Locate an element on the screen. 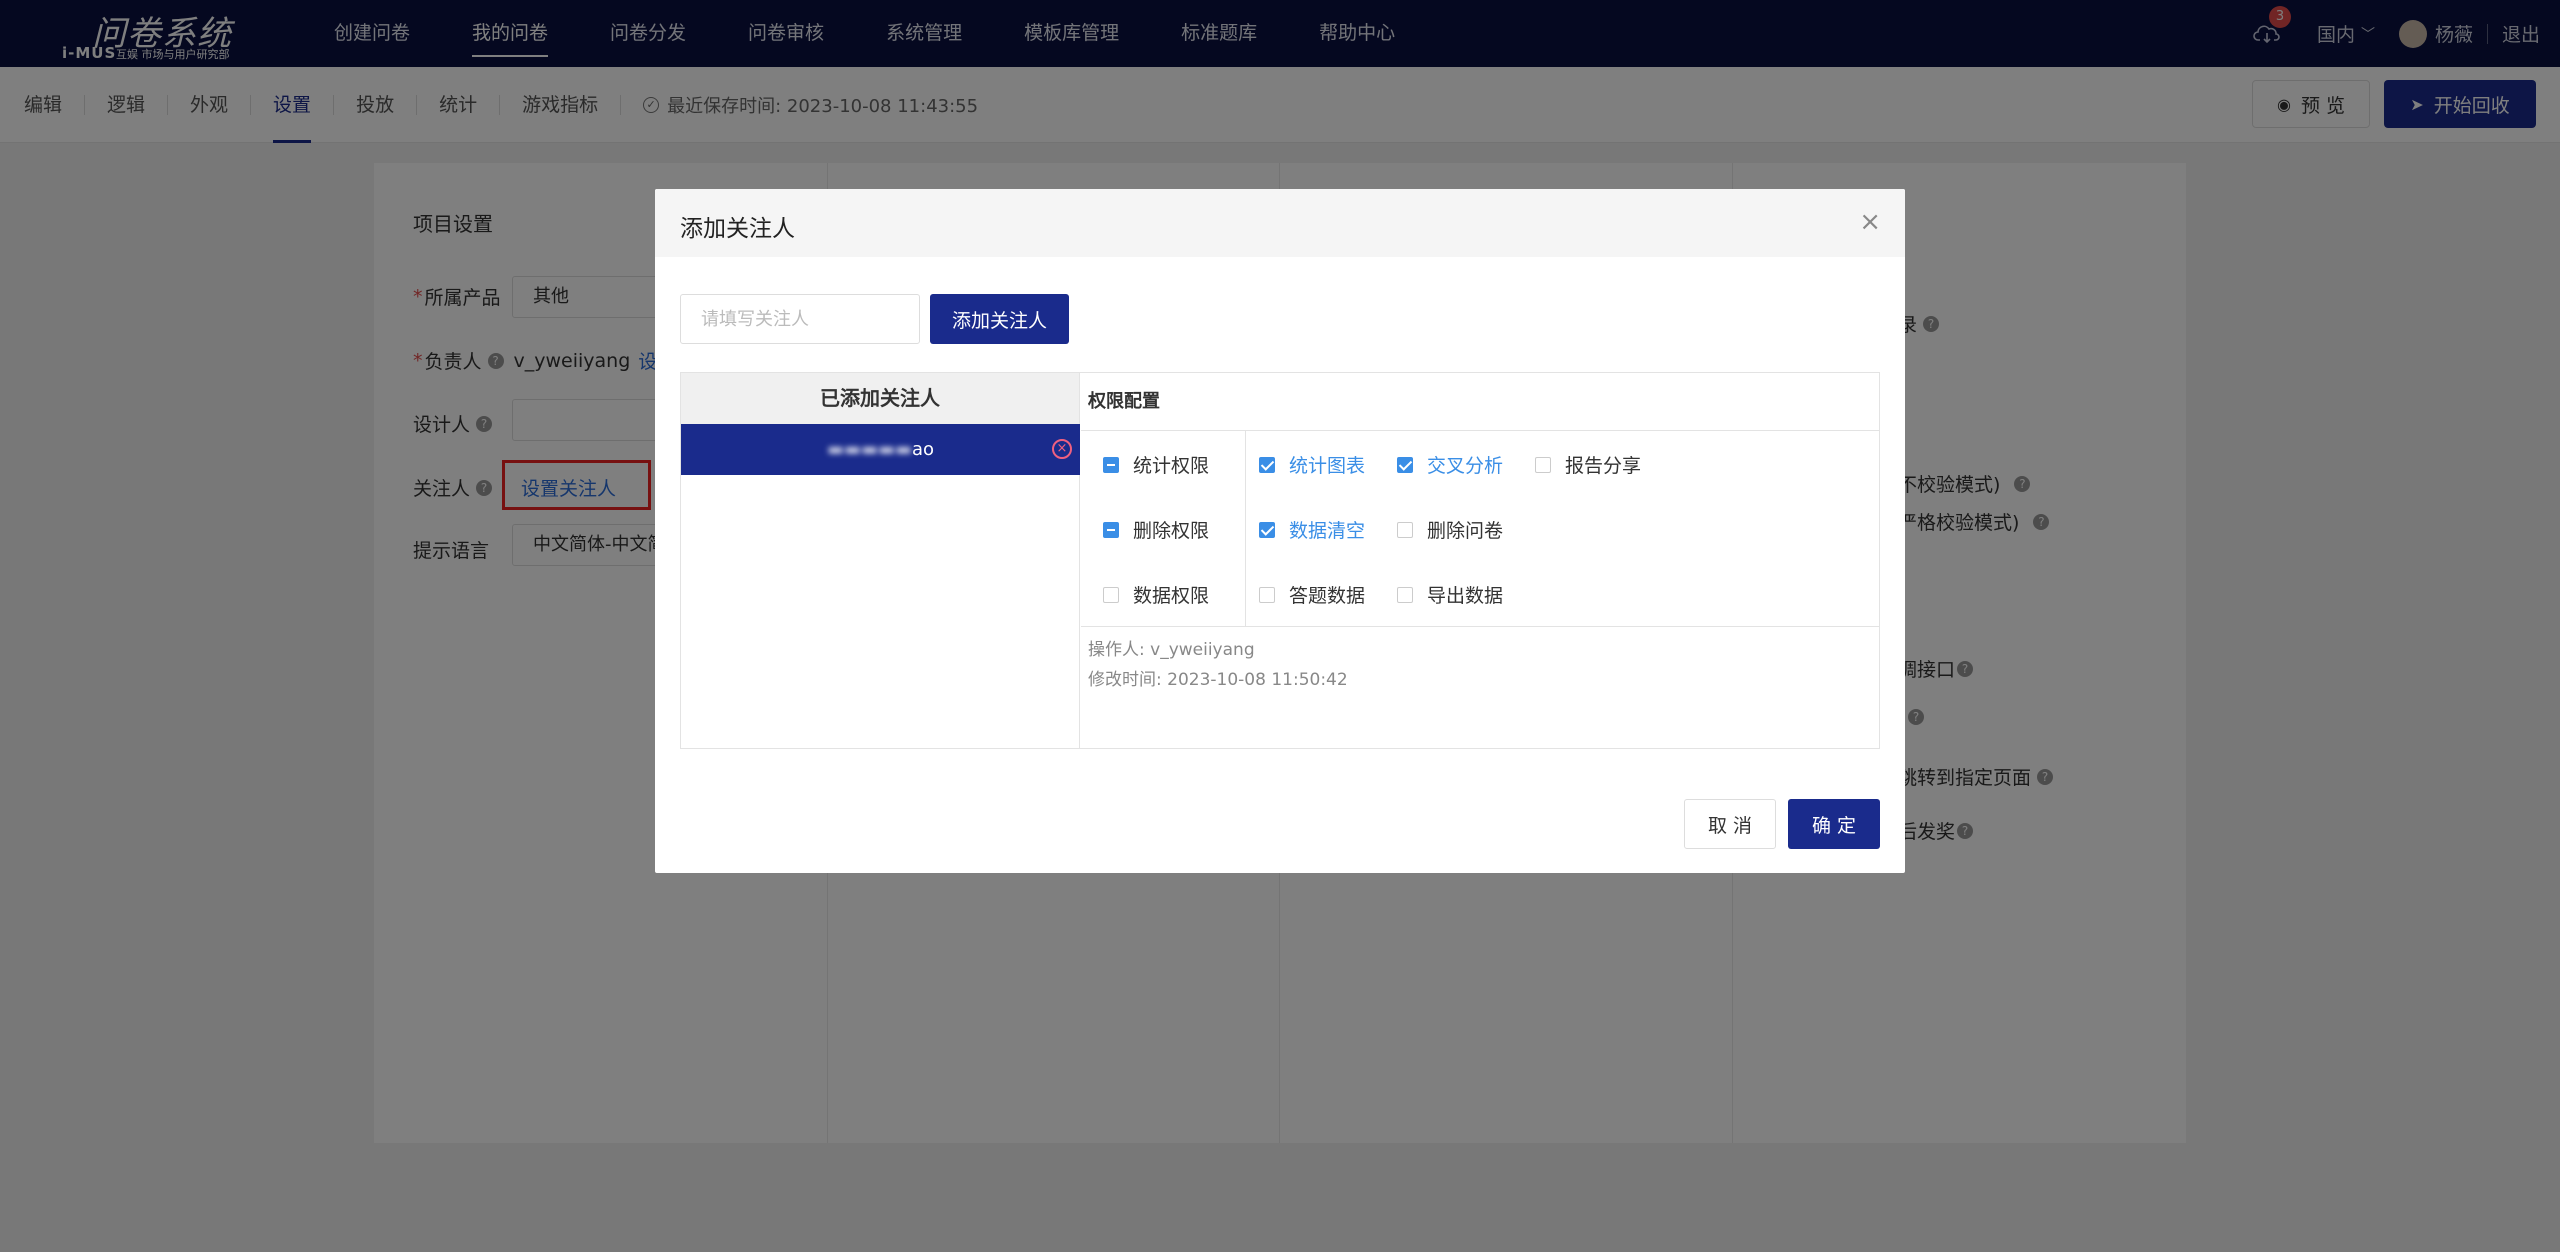  checkbox-label: 数据权限 is located at coordinates (1171, 596).